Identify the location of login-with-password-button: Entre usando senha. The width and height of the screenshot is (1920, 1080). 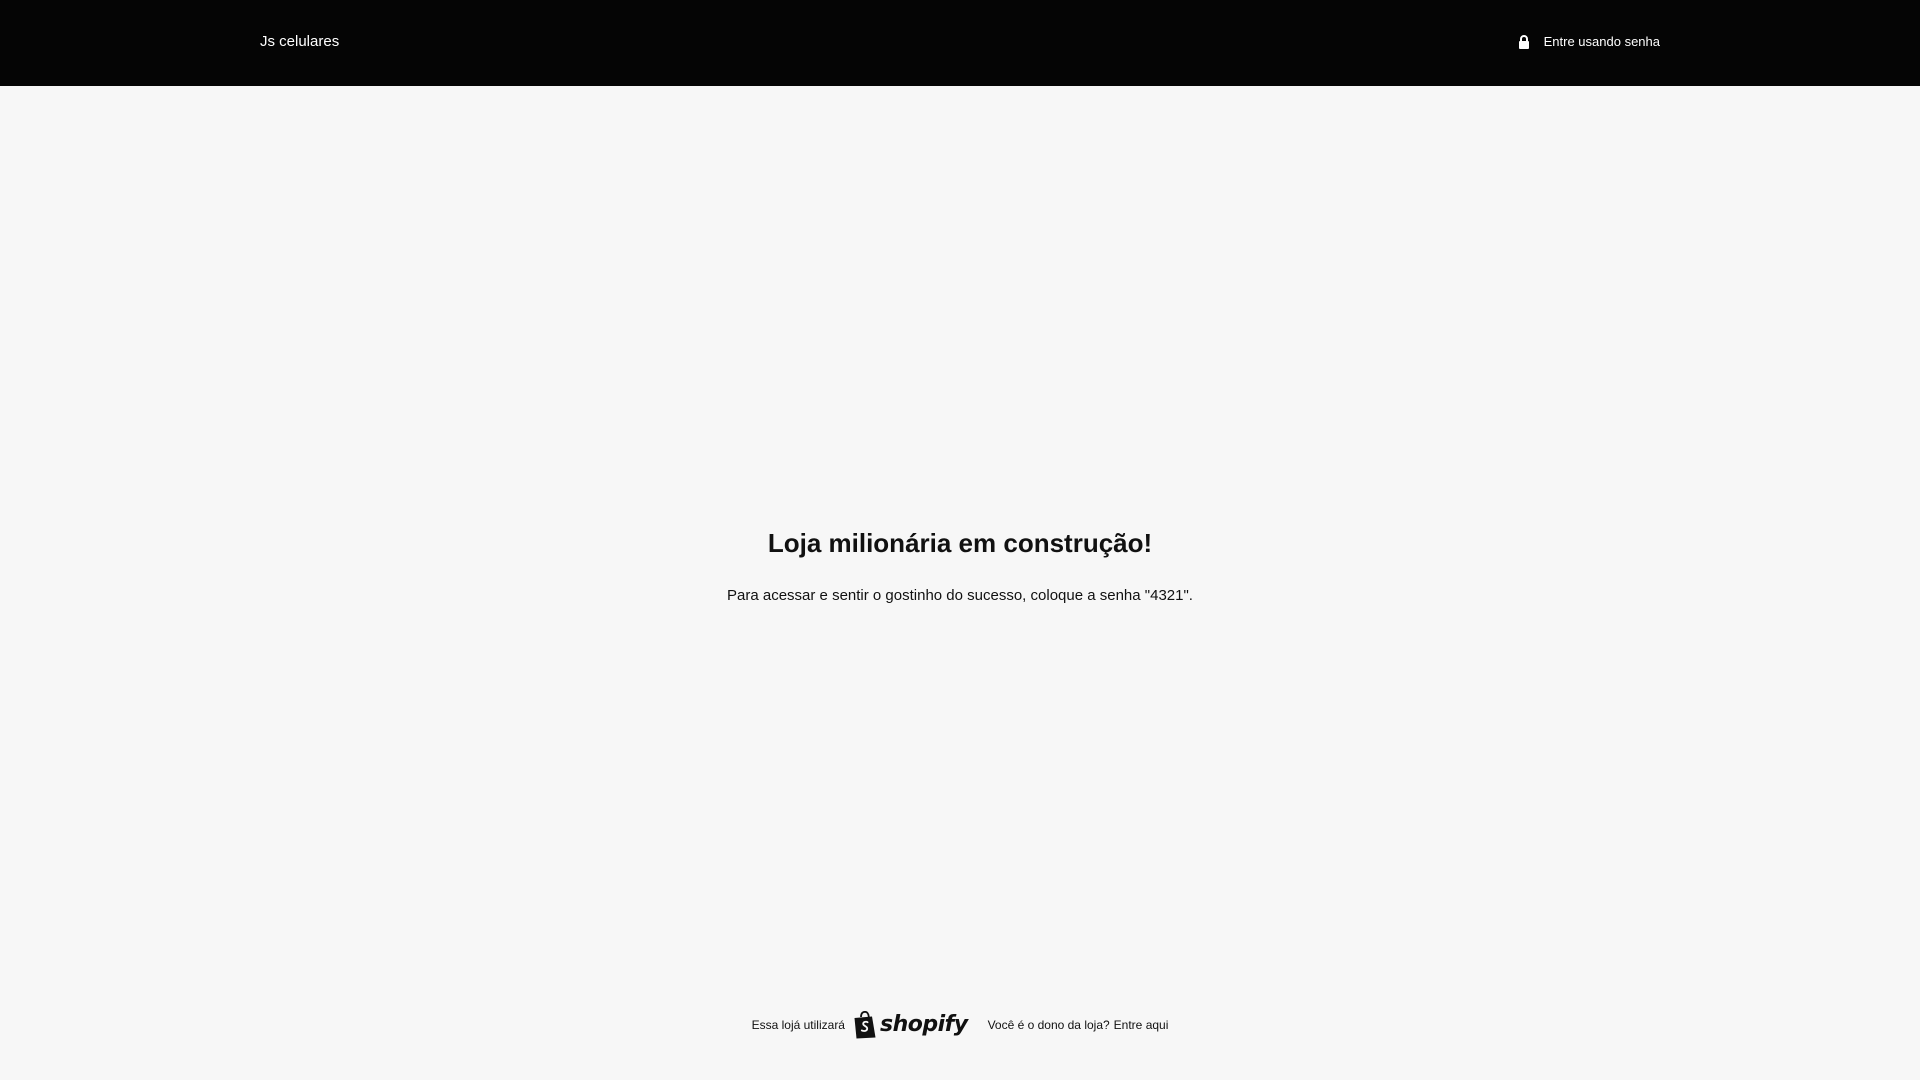
(1588, 42).